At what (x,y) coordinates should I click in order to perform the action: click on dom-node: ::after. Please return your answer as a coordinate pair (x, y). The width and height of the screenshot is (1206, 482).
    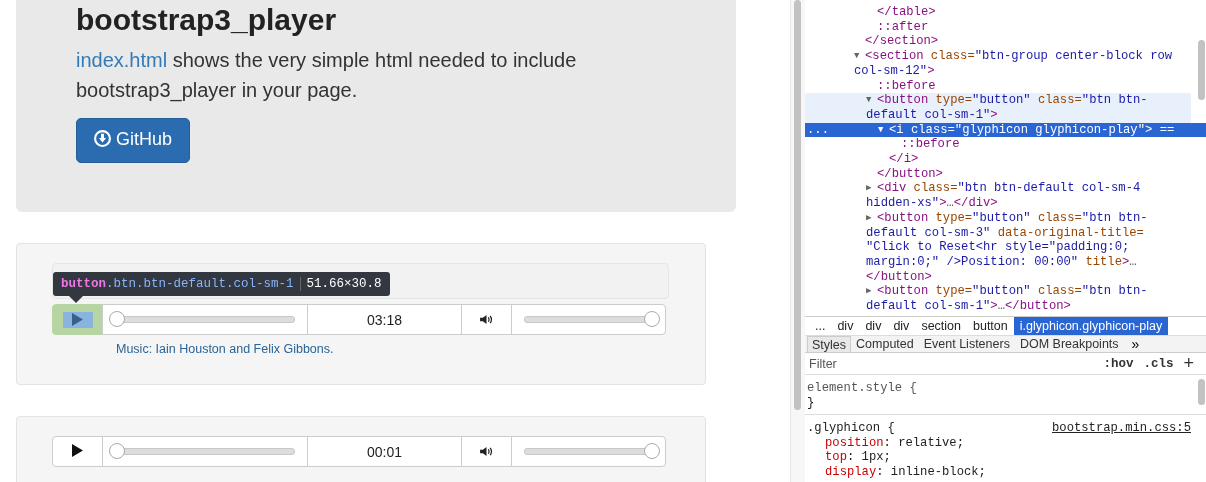
    Looking at the image, I should click on (998, 27).